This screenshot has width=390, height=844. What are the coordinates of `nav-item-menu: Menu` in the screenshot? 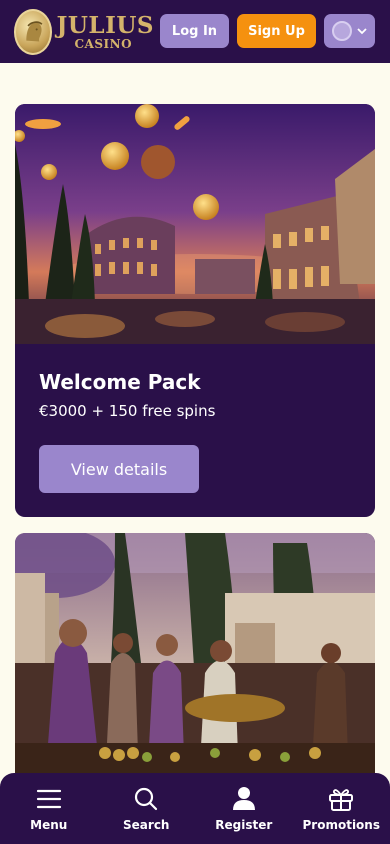 It's located at (49, 808).